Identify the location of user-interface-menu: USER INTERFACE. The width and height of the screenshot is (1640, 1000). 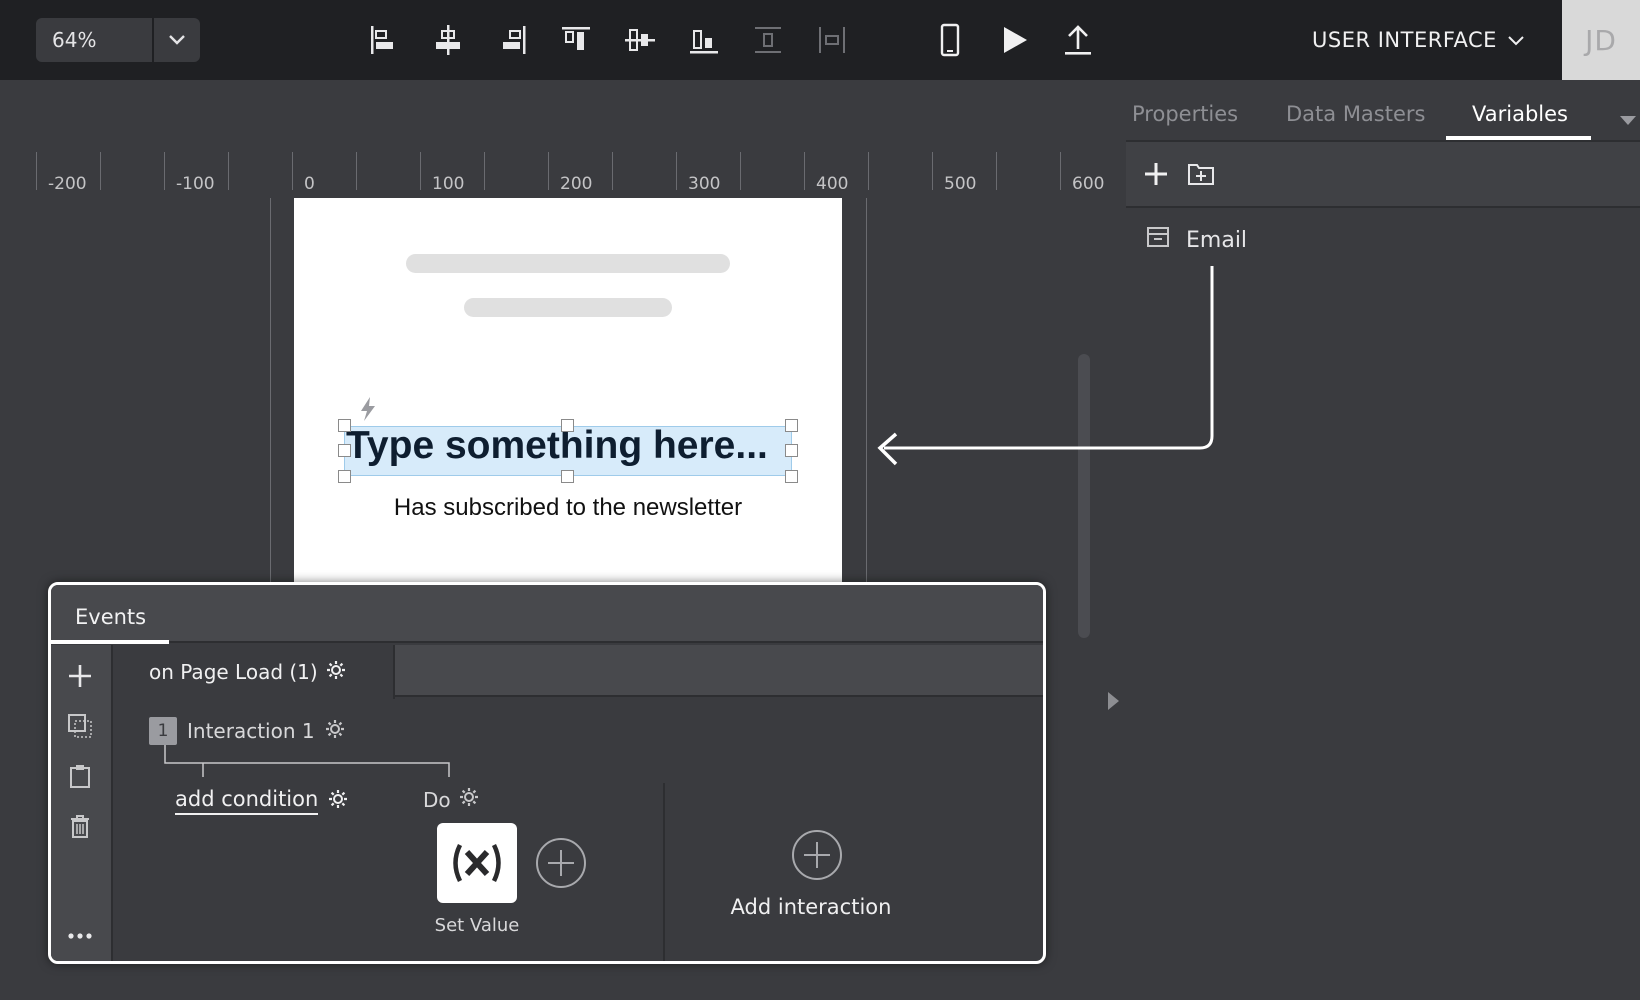
(1418, 40).